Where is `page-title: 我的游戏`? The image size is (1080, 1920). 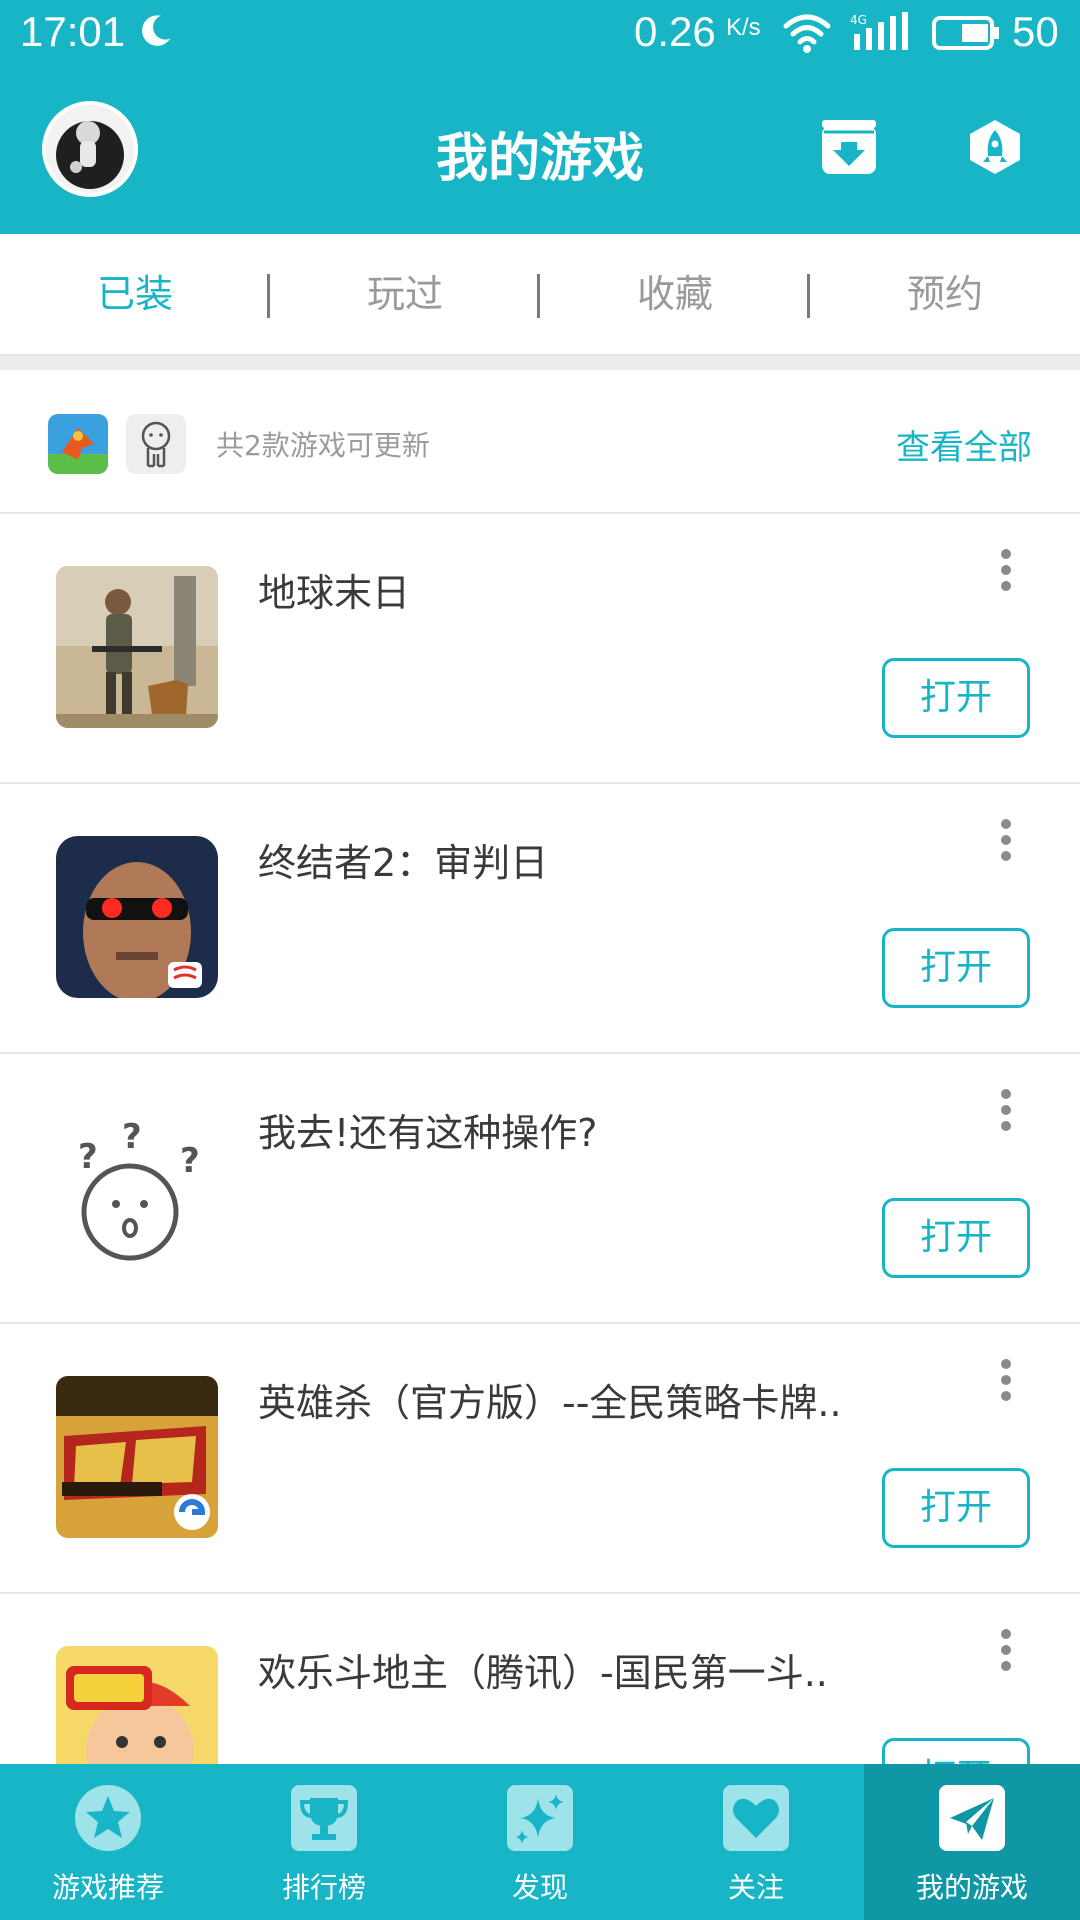 page-title: 我的游戏 is located at coordinates (539, 159).